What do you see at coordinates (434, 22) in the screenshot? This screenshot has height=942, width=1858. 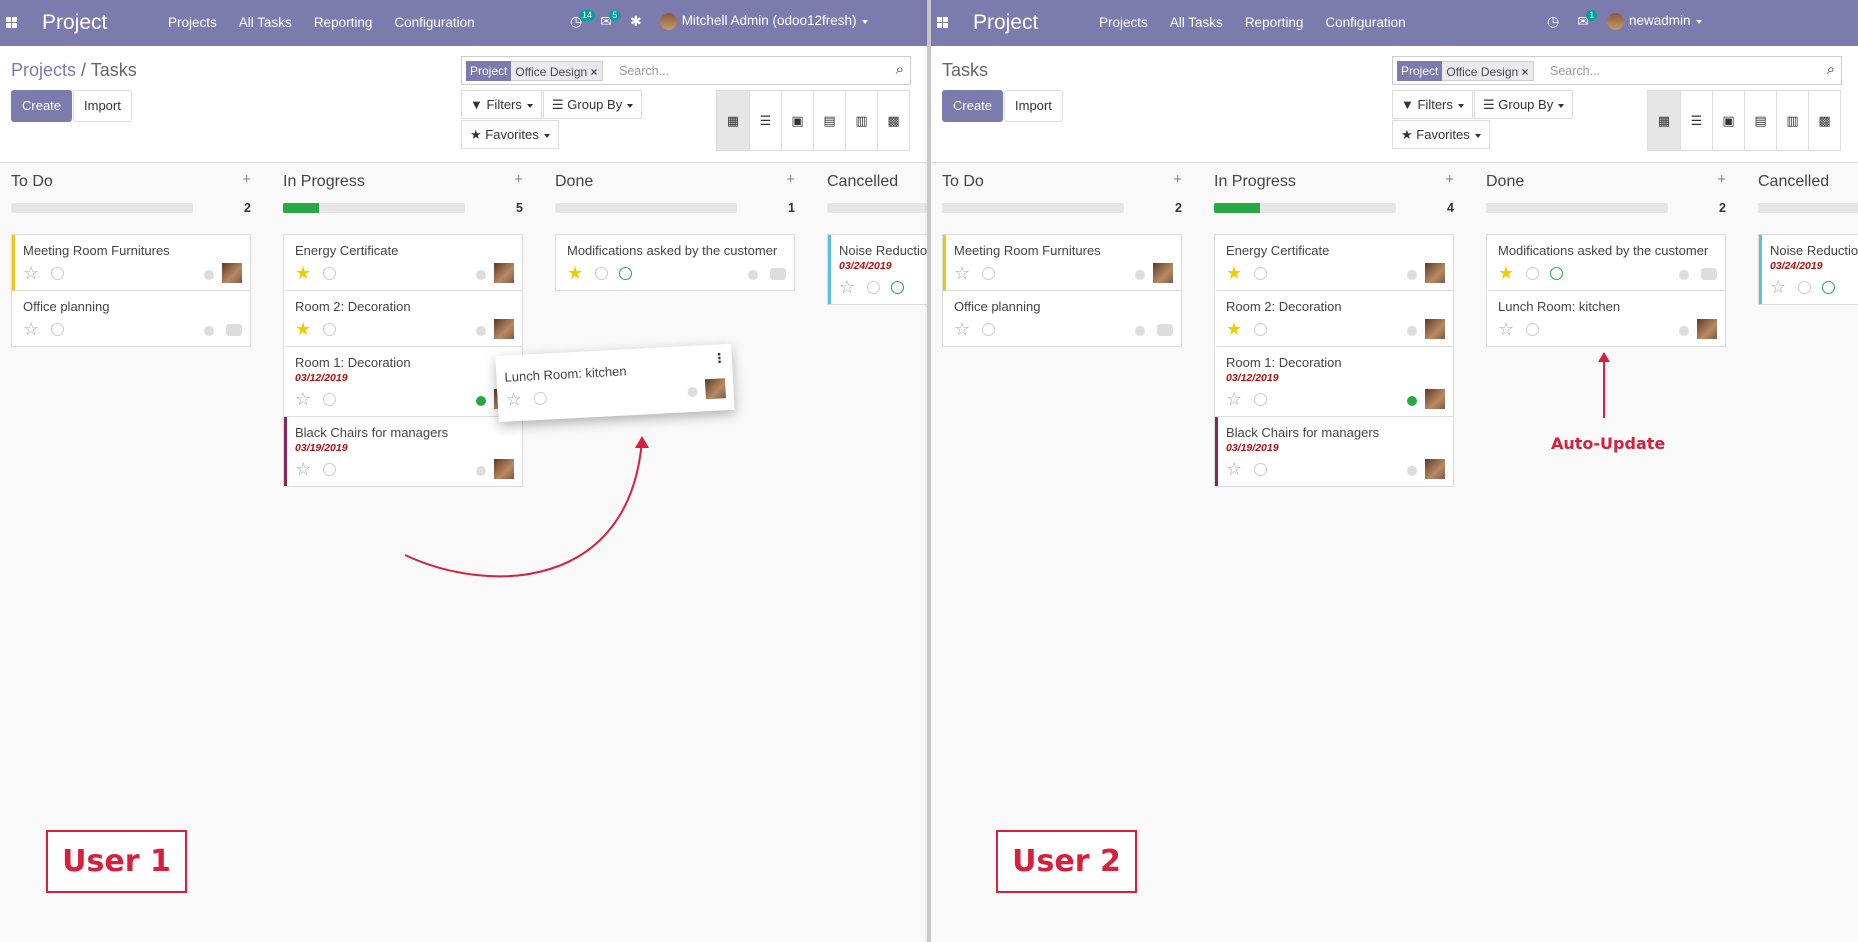 I see `menu-item: Configuration` at bounding box center [434, 22].